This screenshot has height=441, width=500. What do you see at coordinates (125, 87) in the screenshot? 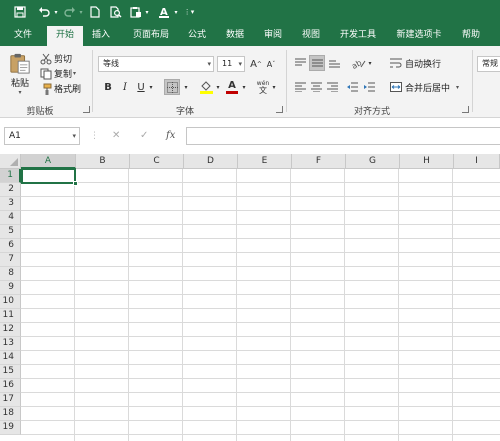
I see `italic-button: I` at bounding box center [125, 87].